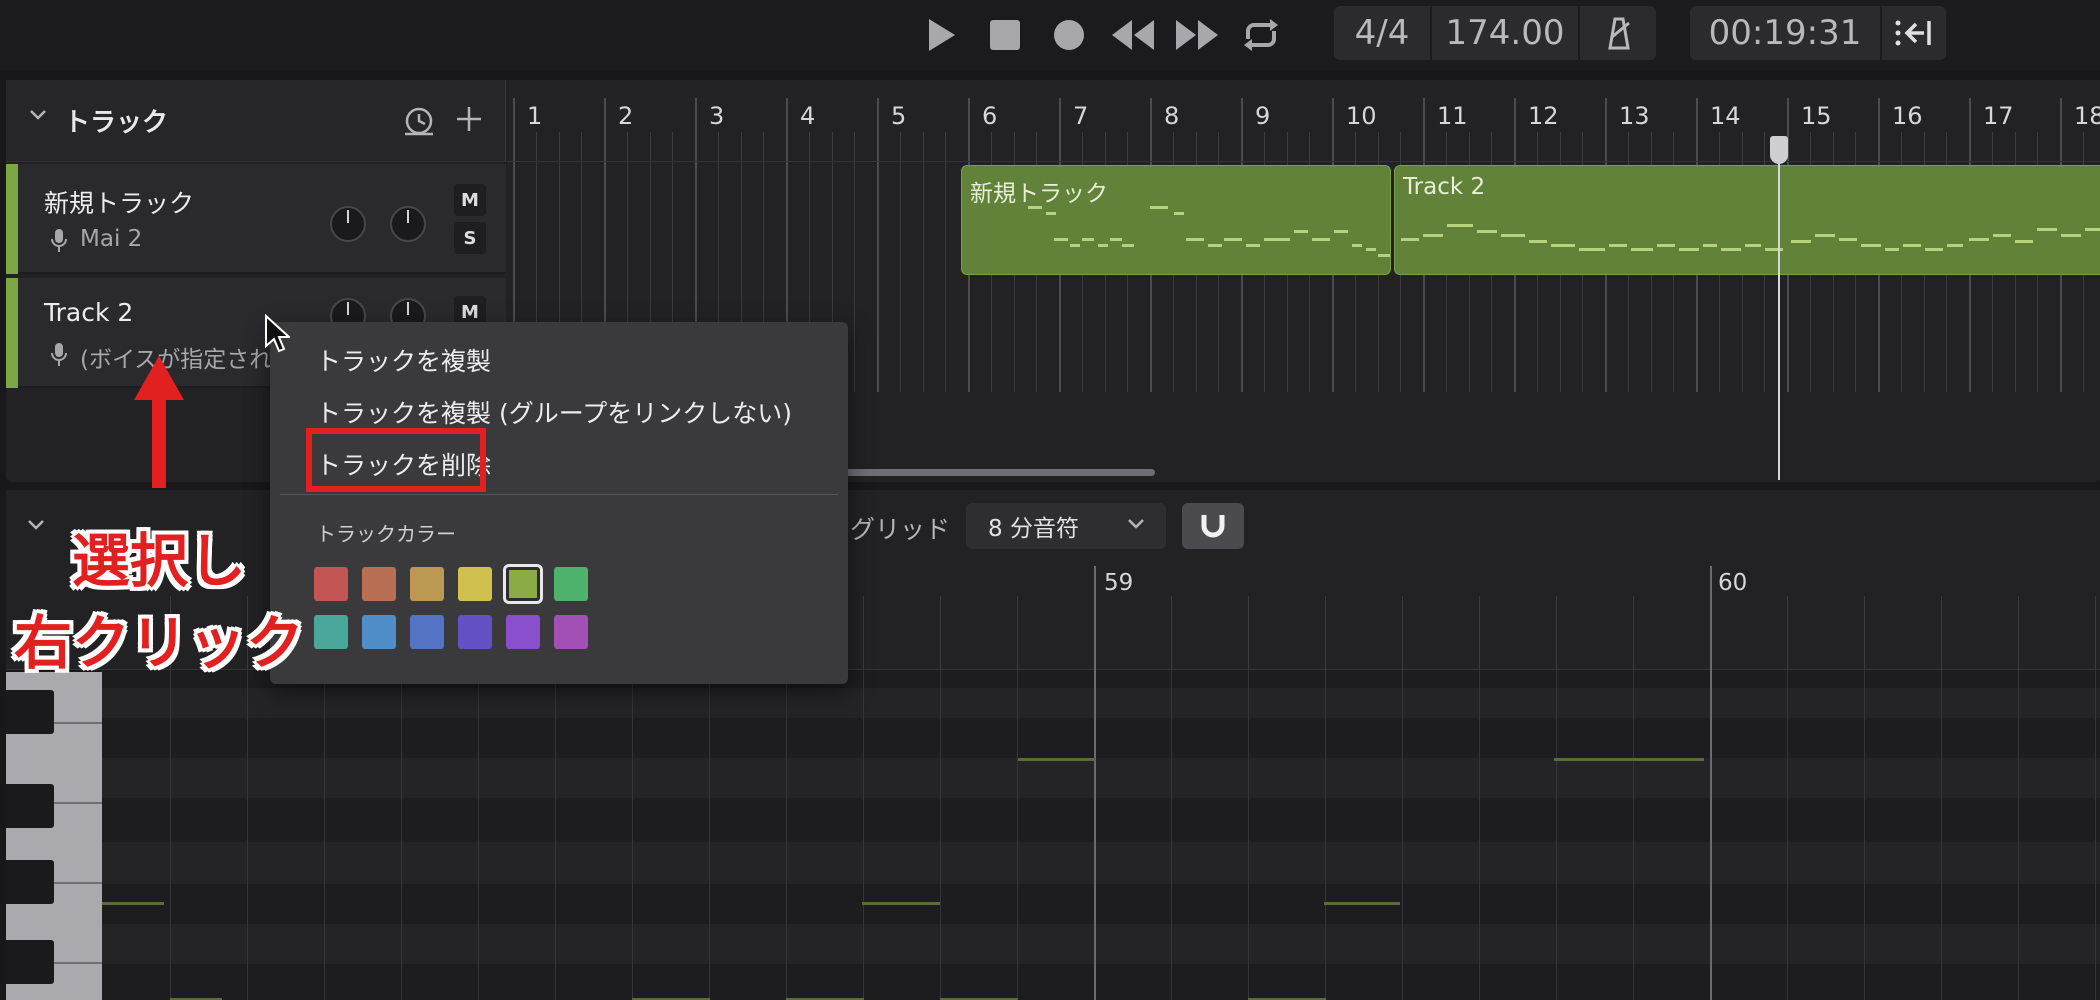  What do you see at coordinates (1100, 904) in the screenshot?
I see `piano-roll-row` at bounding box center [1100, 904].